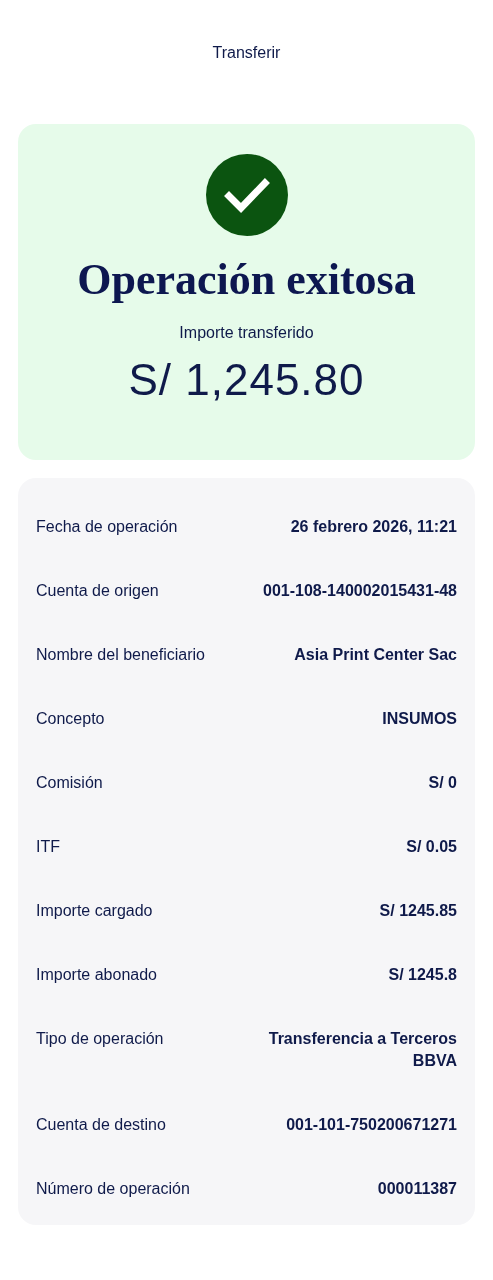  Describe the element at coordinates (246, 280) in the screenshot. I see `success-title: Operación exitosa` at that location.